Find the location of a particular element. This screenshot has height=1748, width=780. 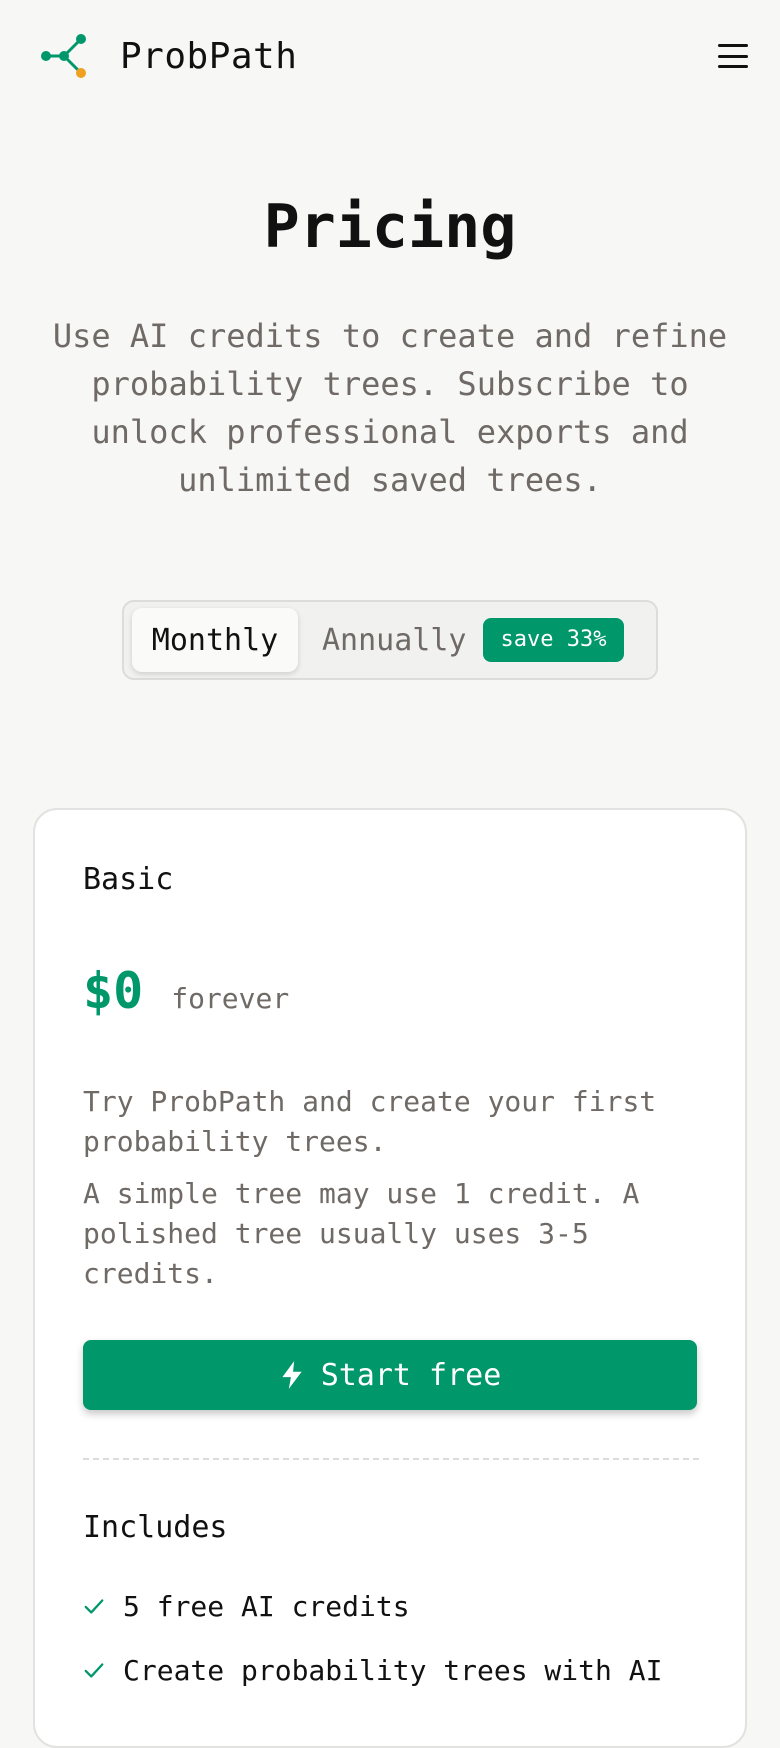

tab-monthly: Monthly is located at coordinates (215, 640).